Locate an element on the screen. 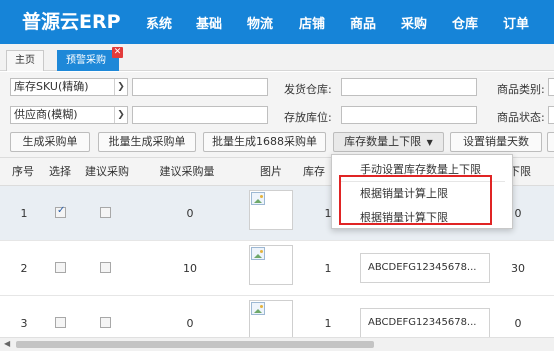  horizontal-scrollbar: ◀ is located at coordinates (277, 344).